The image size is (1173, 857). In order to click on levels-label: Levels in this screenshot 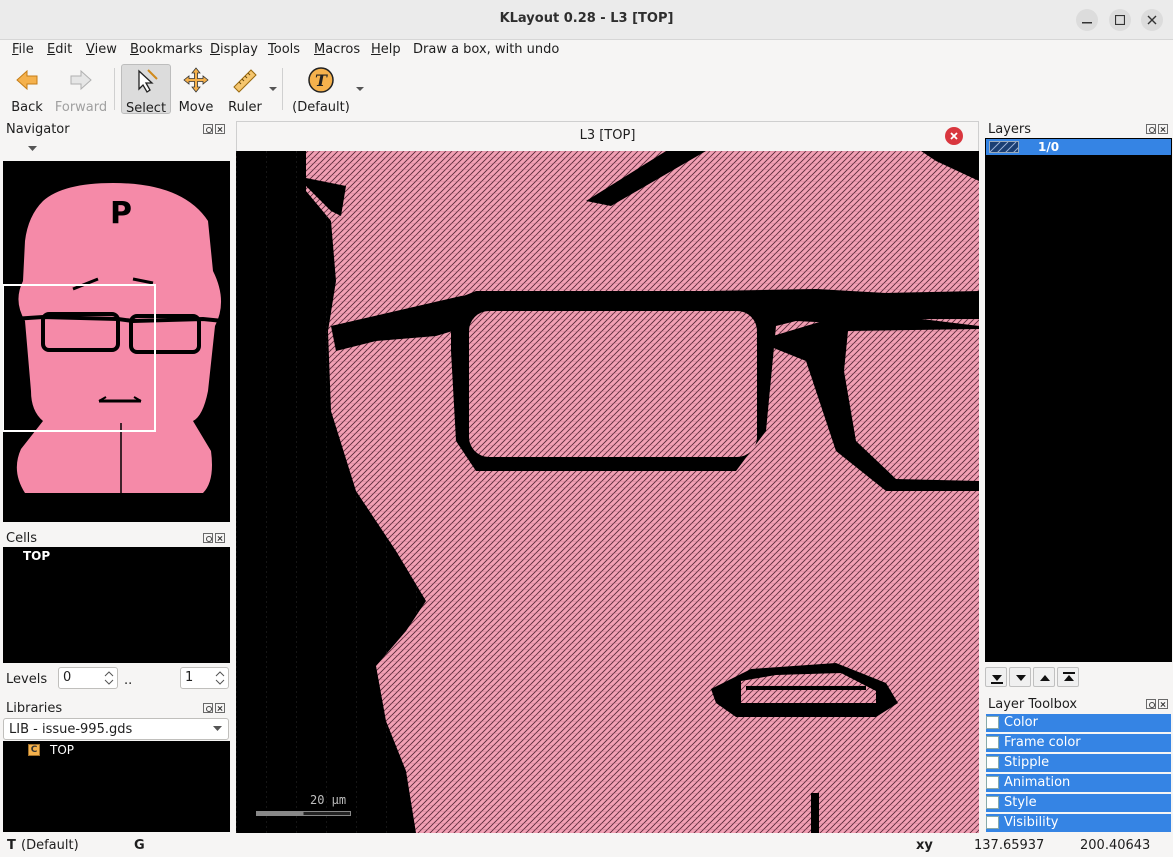, I will do `click(27, 679)`.